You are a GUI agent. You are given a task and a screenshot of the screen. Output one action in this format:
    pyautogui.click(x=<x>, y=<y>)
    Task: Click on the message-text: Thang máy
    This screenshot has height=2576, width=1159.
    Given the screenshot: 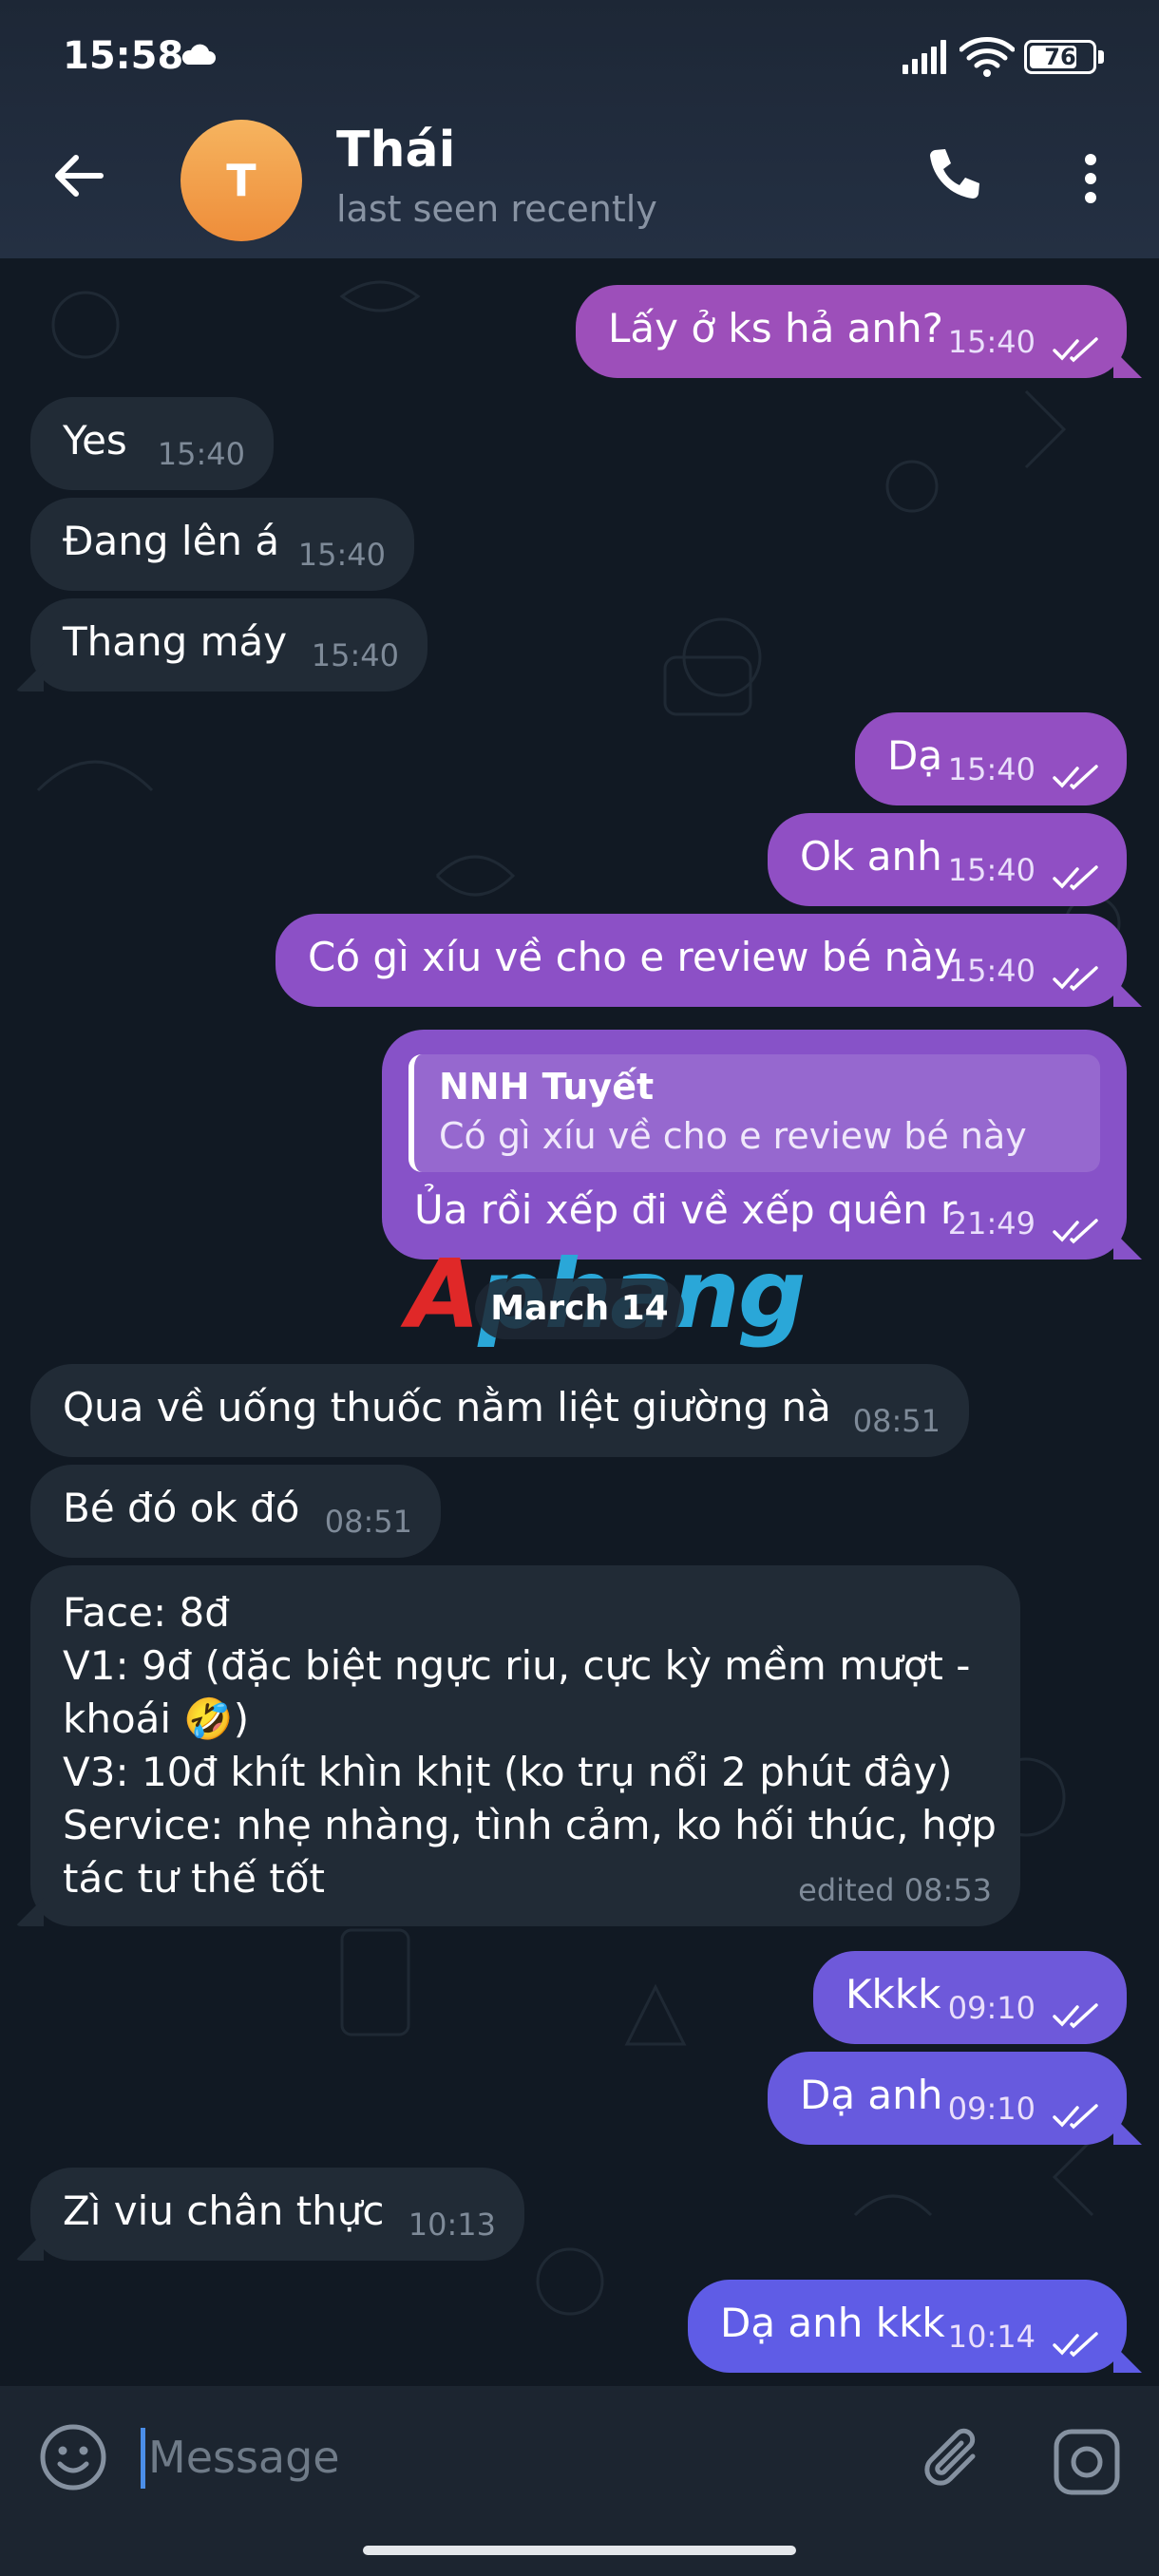 What is the action you would take?
    pyautogui.click(x=175, y=641)
    